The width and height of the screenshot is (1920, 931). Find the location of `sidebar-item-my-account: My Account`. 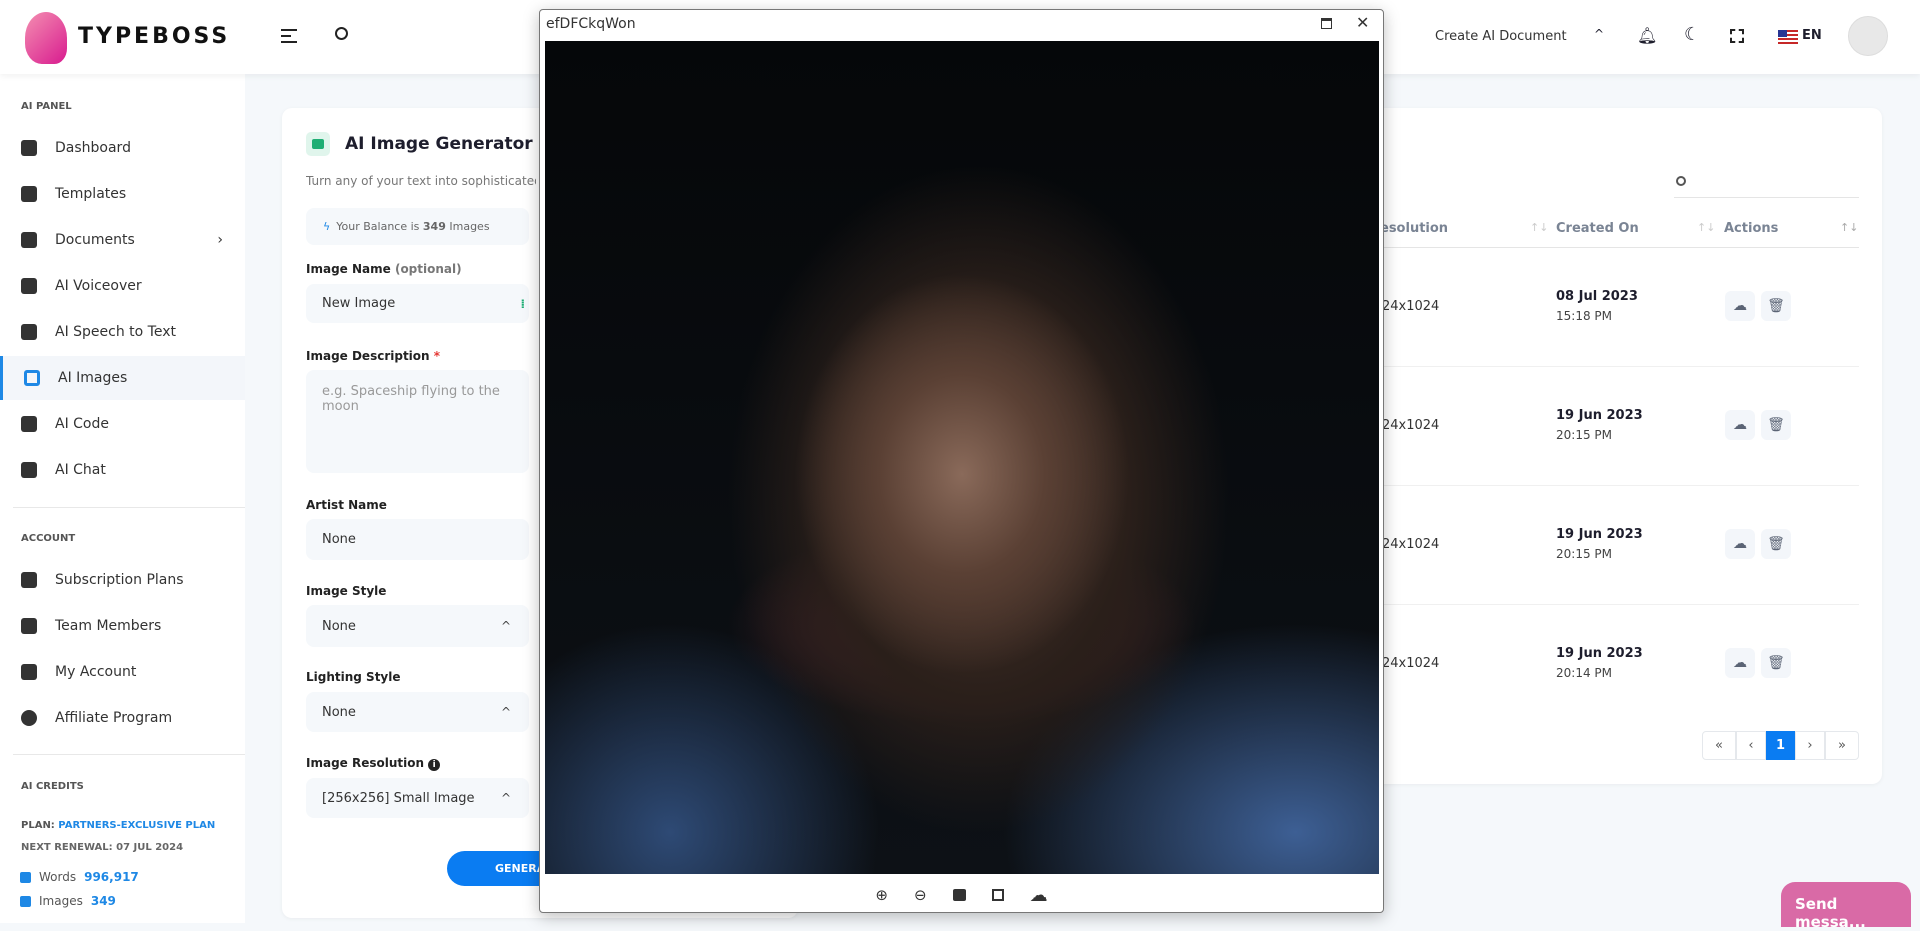

sidebar-item-my-account: My Account is located at coordinates (122, 672).